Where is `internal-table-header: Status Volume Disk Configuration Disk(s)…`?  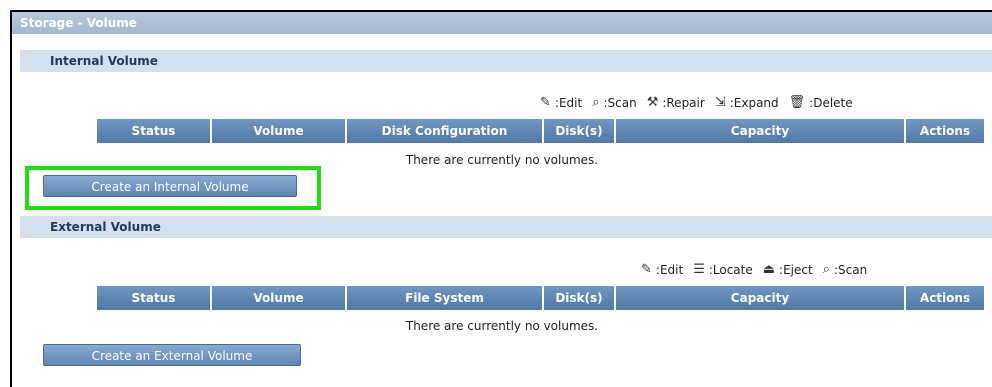
internal-table-header: Status Volume Disk Configuration Disk(s)… is located at coordinates (540, 131).